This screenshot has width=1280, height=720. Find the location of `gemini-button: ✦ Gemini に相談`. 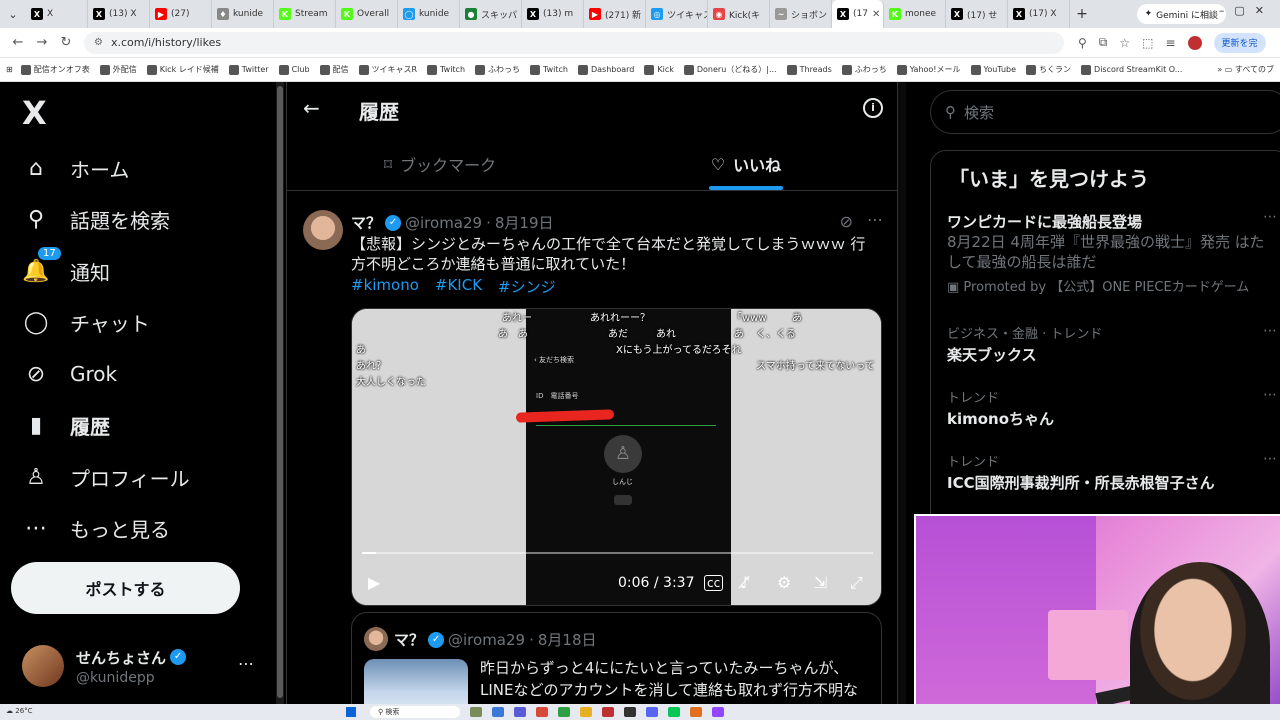

gemini-button: ✦ Gemini に相談 is located at coordinates (1181, 14).